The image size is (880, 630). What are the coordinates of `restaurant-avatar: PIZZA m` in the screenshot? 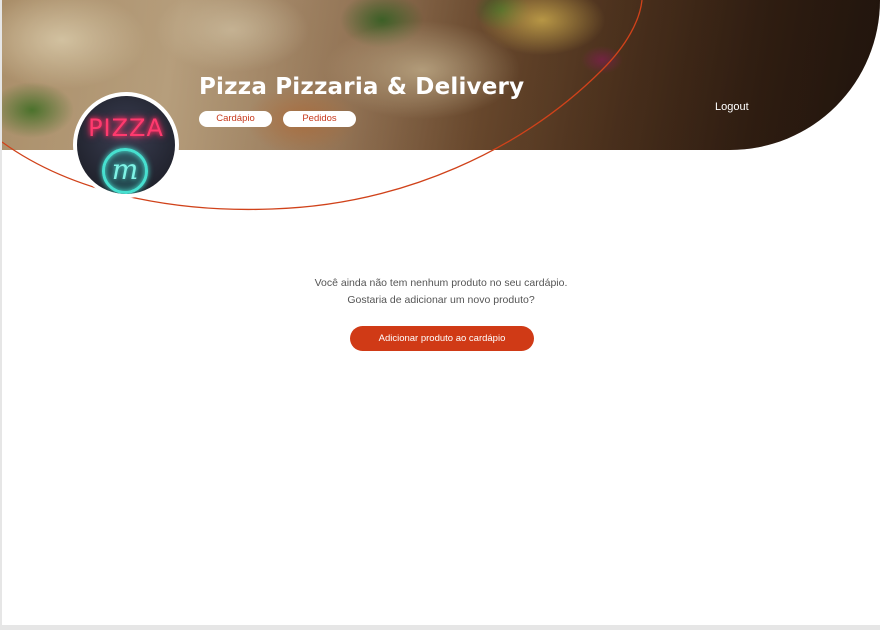 It's located at (126, 145).